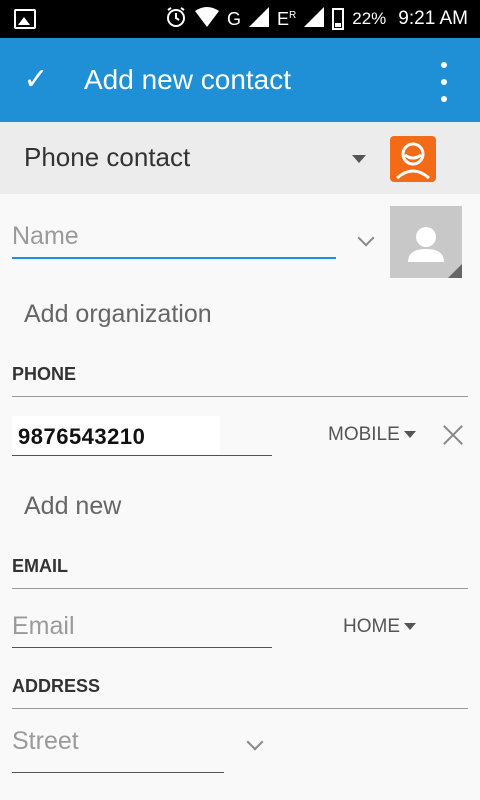  Describe the element at coordinates (240, 708) in the screenshot. I see `address-section-divider` at that location.